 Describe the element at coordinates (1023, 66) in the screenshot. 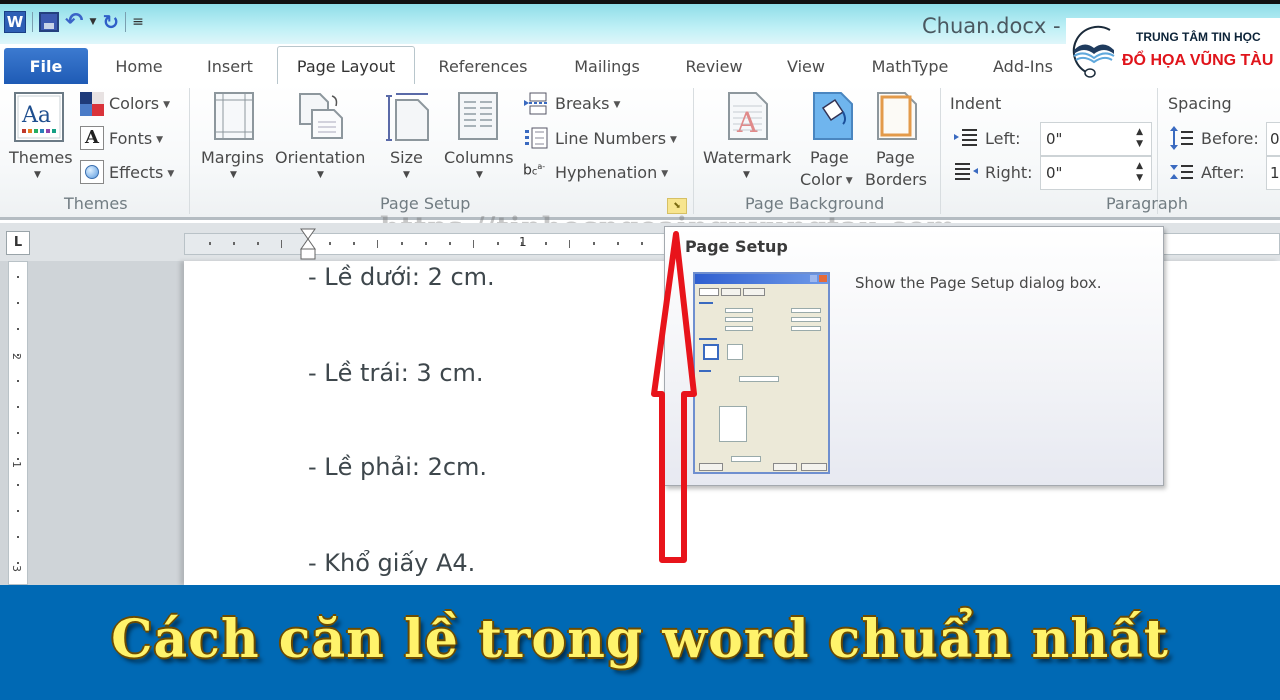

I see `tab-add-ins: Add-Ins` at that location.